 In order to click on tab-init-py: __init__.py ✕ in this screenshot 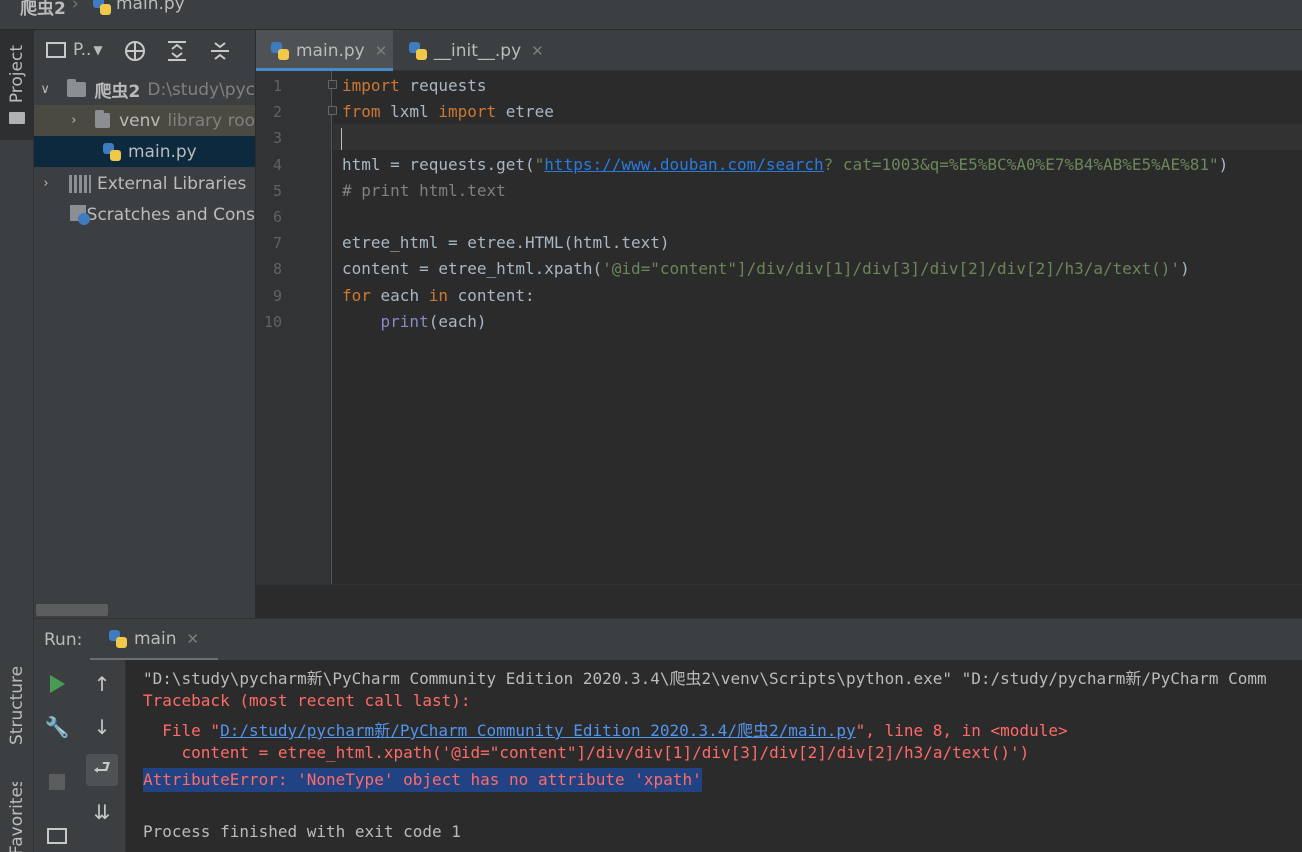, I will do `click(470, 50)`.